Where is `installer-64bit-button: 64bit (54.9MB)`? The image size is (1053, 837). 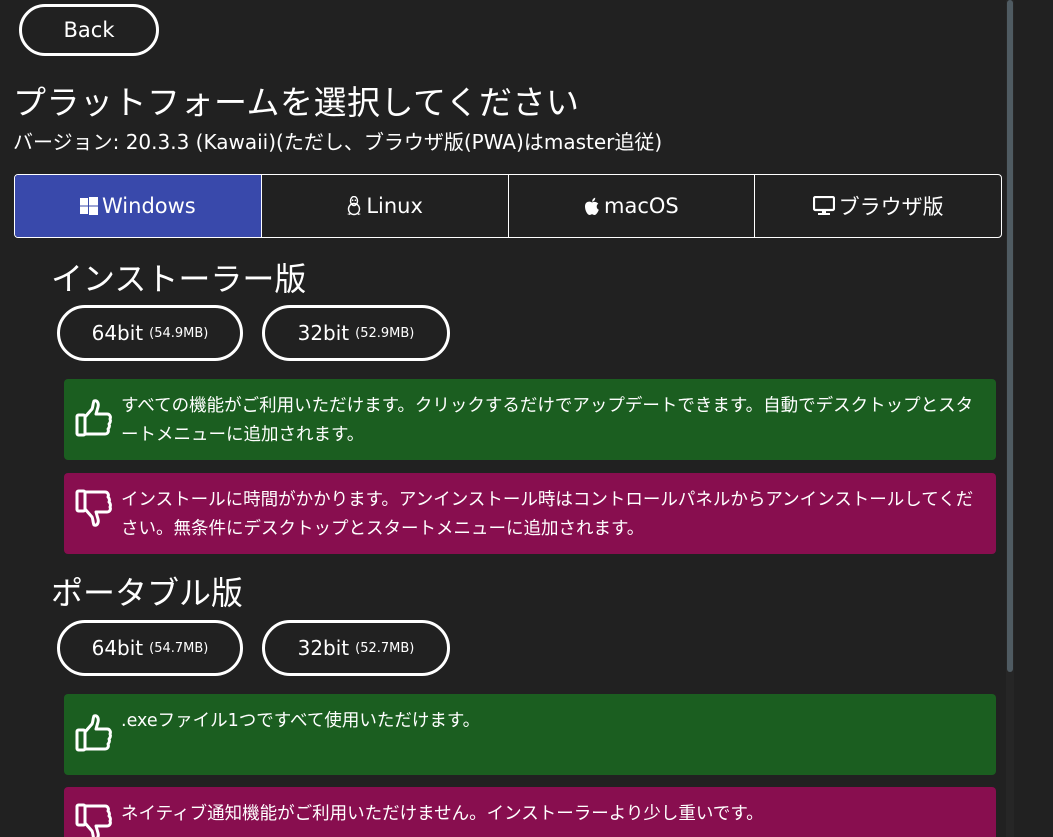
installer-64bit-button: 64bit (54.9MB) is located at coordinates (150, 333).